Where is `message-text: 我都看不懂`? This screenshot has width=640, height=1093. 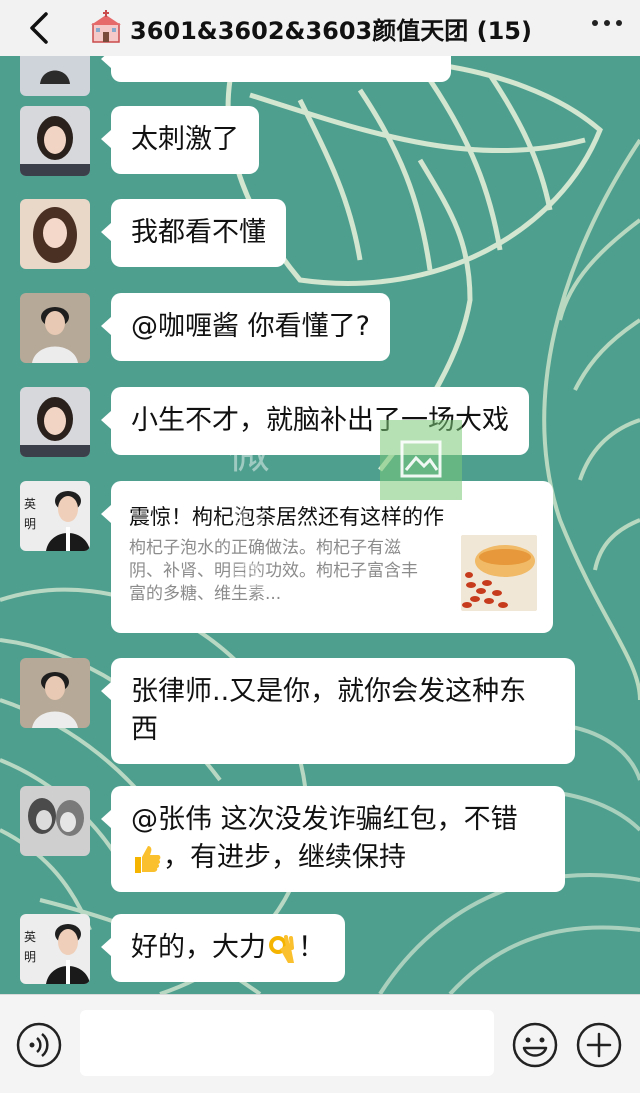 message-text: 我都看不懂 is located at coordinates (198, 232).